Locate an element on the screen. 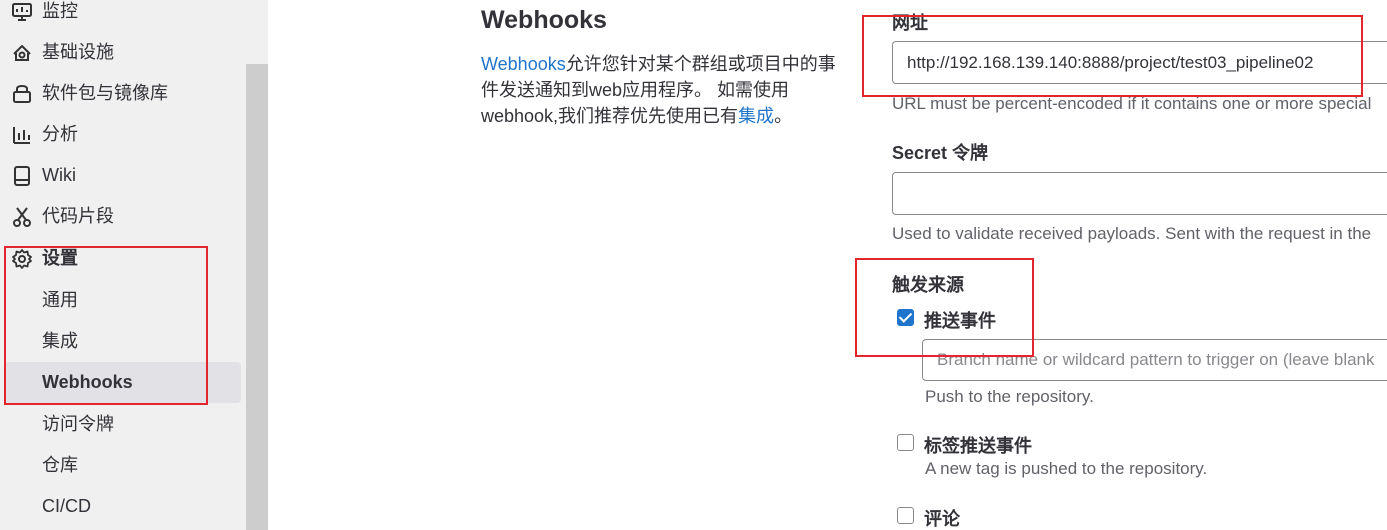 The image size is (1387, 530). tag-push-checkbox is located at coordinates (905, 442).